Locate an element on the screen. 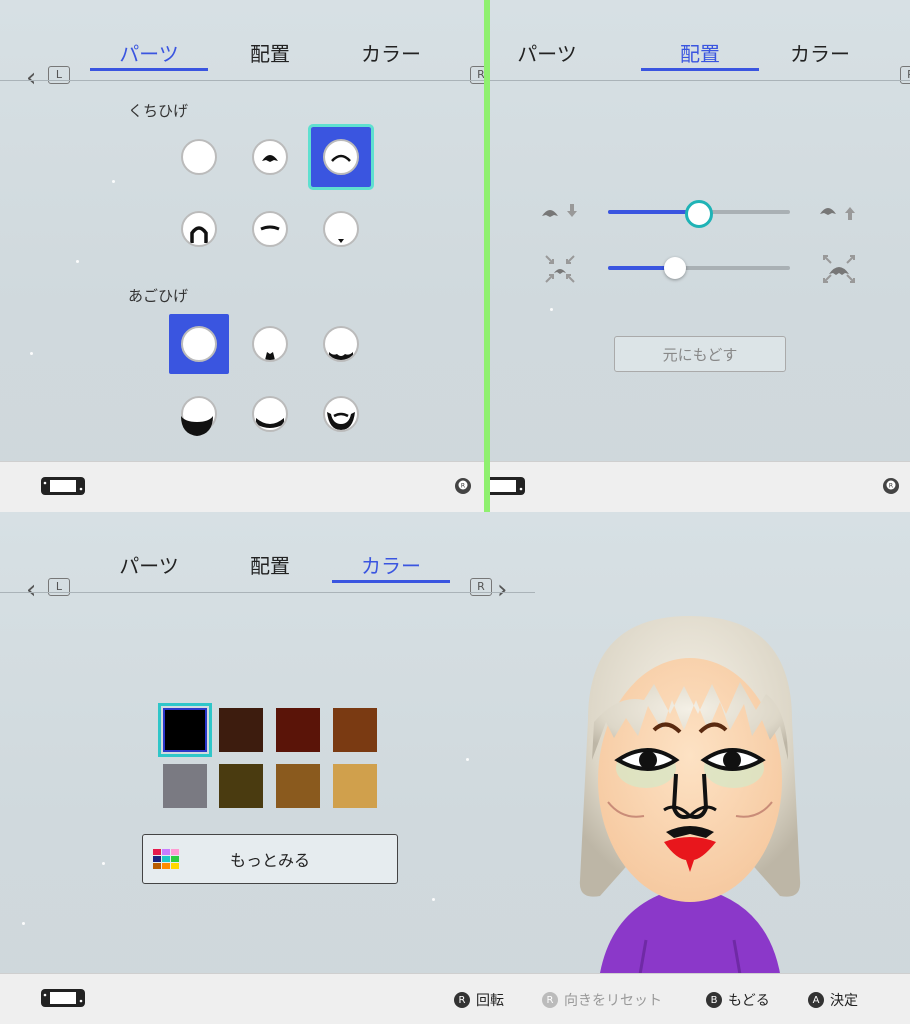 The height and width of the screenshot is (1024, 910). confirm-label: 決定 is located at coordinates (844, 1001).